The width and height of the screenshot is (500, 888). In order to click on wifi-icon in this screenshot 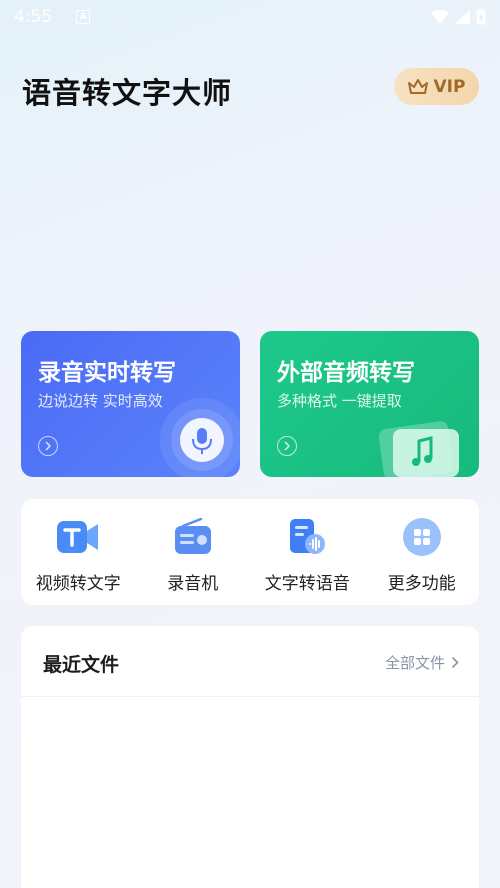, I will do `click(440, 17)`.